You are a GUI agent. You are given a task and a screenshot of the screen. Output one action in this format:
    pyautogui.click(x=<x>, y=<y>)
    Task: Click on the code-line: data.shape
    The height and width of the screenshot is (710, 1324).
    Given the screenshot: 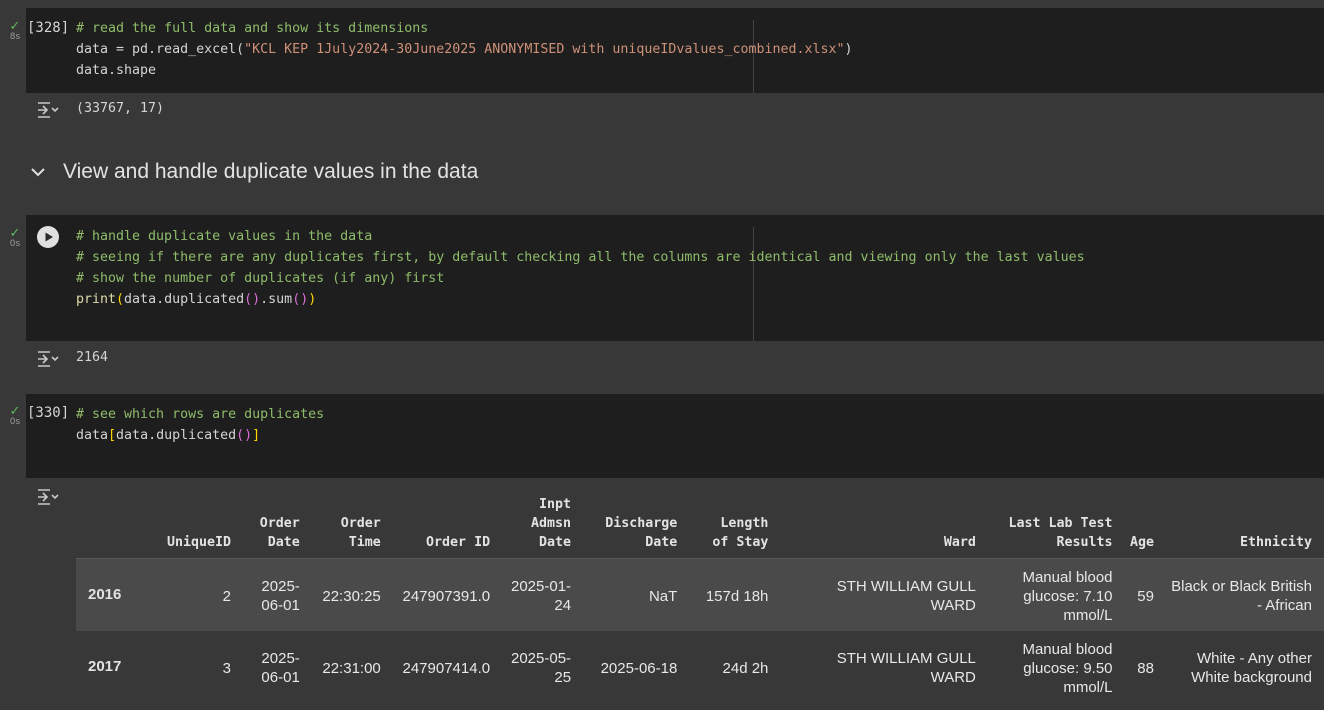 What is the action you would take?
    pyautogui.click(x=116, y=70)
    